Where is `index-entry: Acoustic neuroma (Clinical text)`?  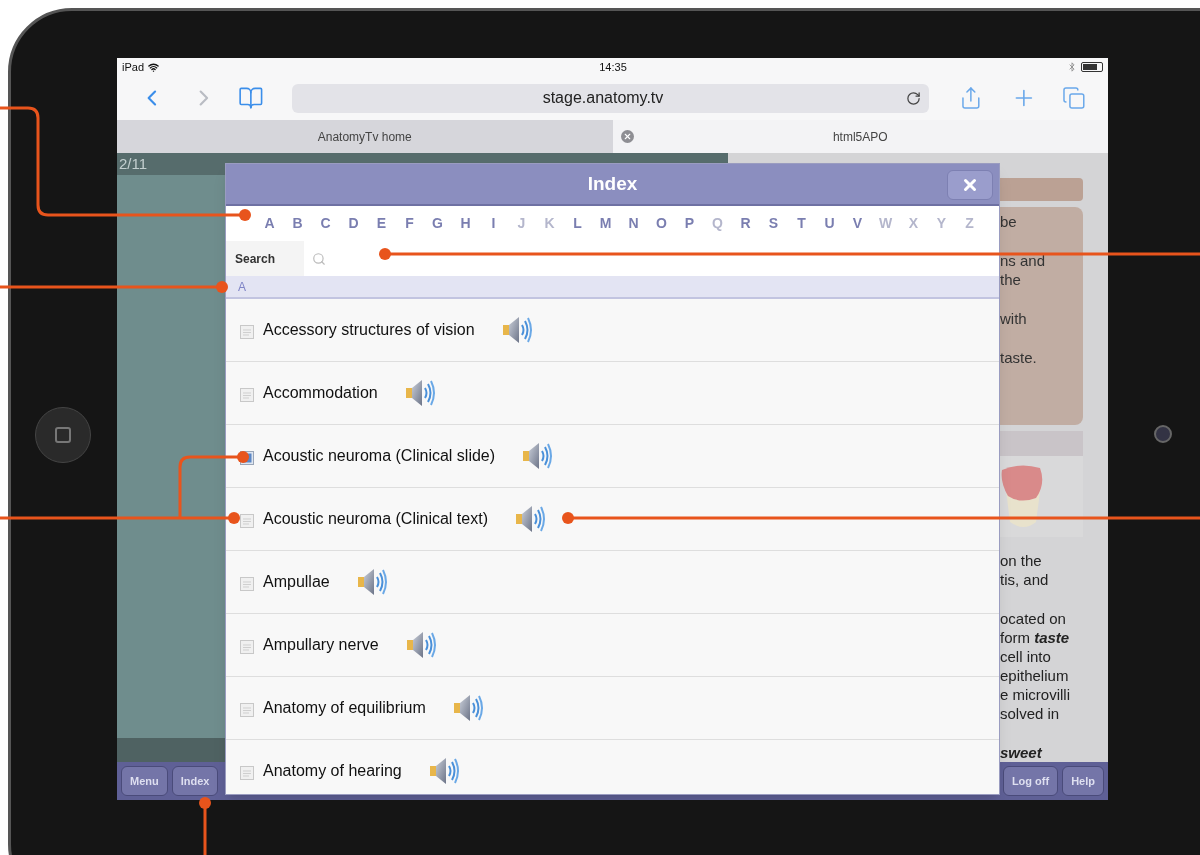
index-entry: Acoustic neuroma (Clinical text) is located at coordinates (612, 519).